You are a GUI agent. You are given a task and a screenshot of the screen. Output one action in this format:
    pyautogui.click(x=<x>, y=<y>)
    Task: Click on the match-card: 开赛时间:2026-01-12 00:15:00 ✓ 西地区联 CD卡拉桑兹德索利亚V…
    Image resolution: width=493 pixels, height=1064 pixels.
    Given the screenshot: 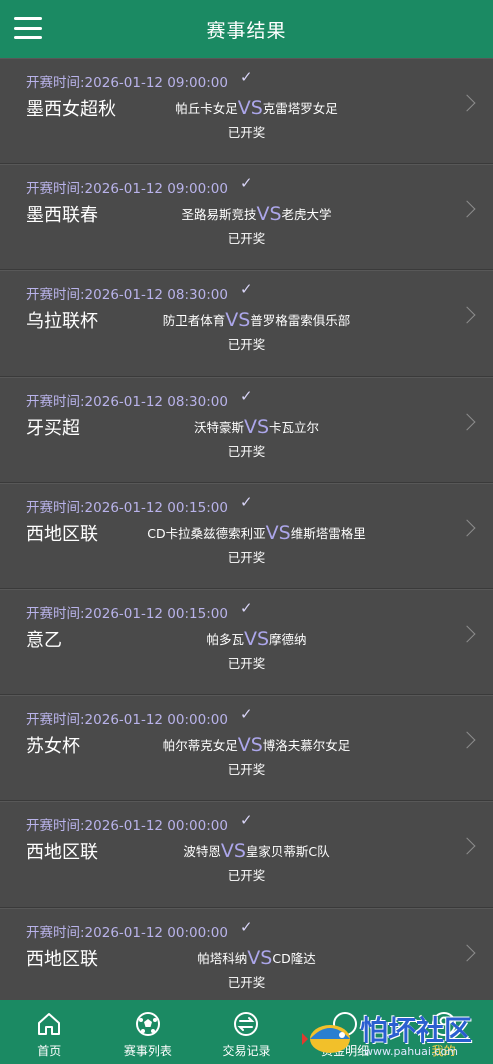 What is the action you would take?
    pyautogui.click(x=246, y=535)
    